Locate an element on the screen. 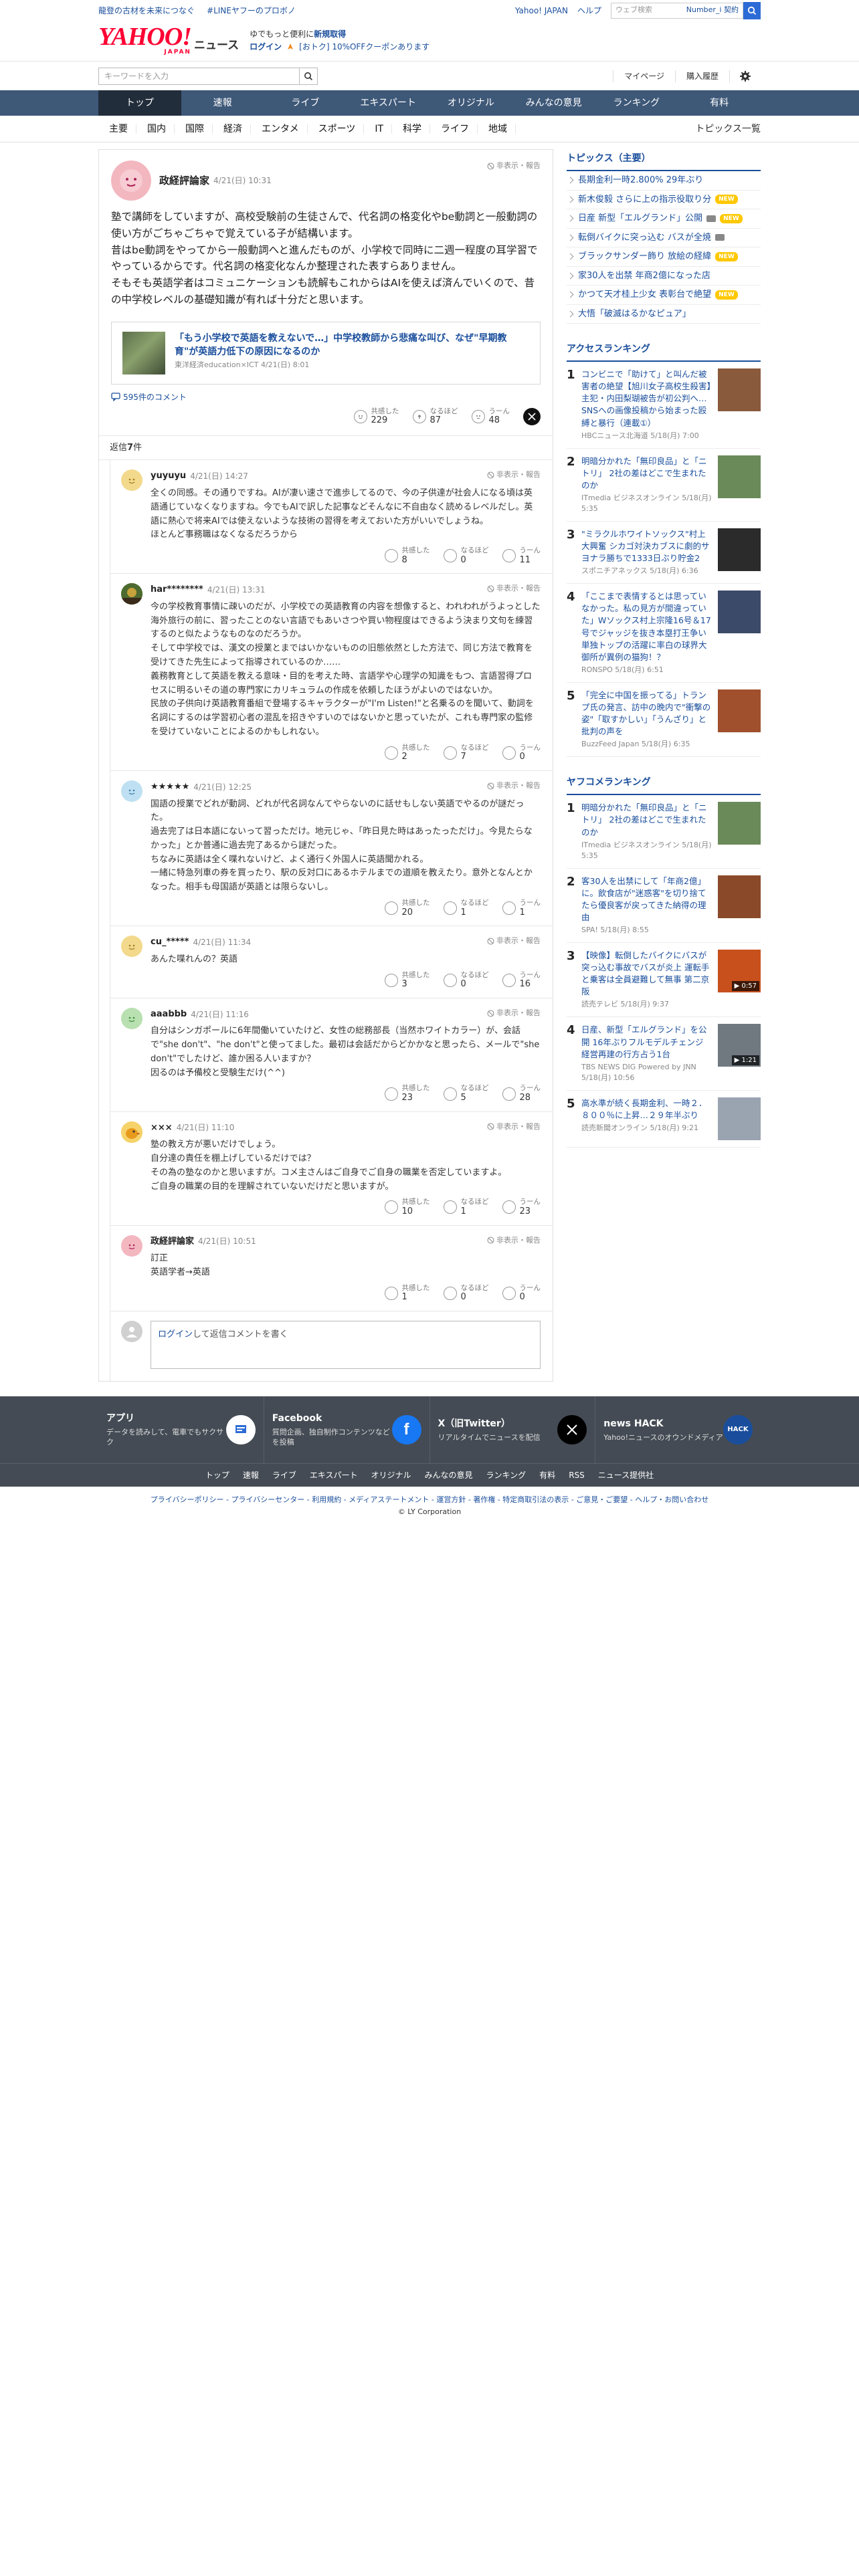  cat-entertainment: エンタメ is located at coordinates (279, 129).